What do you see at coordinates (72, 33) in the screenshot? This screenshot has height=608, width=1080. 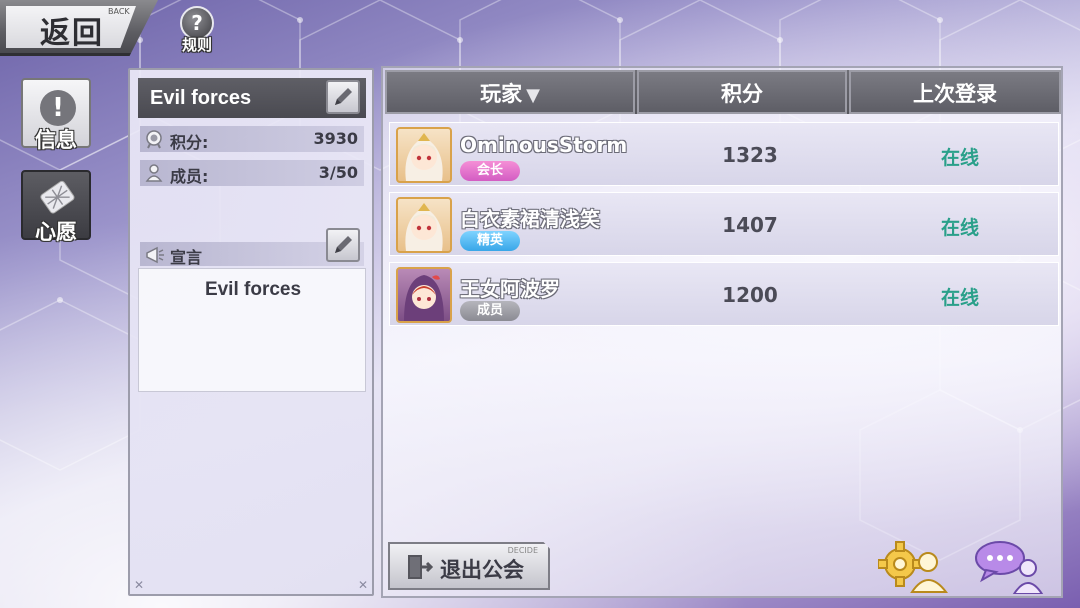 I see `back-label: 返回` at bounding box center [72, 33].